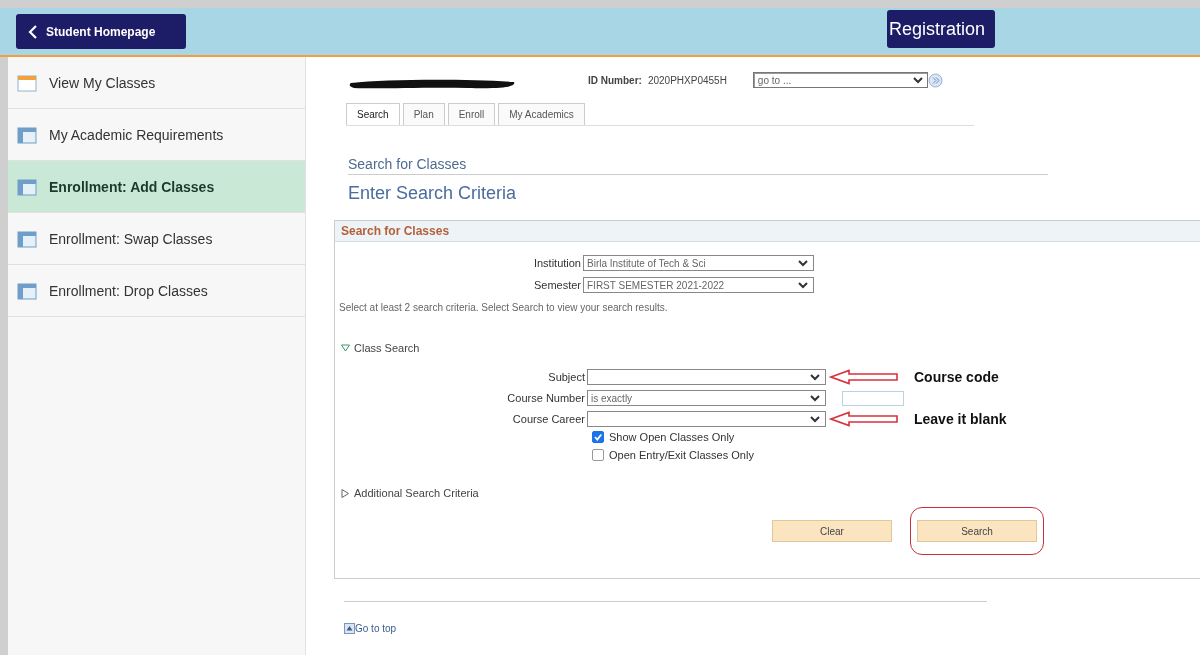 Image resolution: width=1200 pixels, height=655 pixels. What do you see at coordinates (33, 31) in the screenshot?
I see `chevron-left-icon` at bounding box center [33, 31].